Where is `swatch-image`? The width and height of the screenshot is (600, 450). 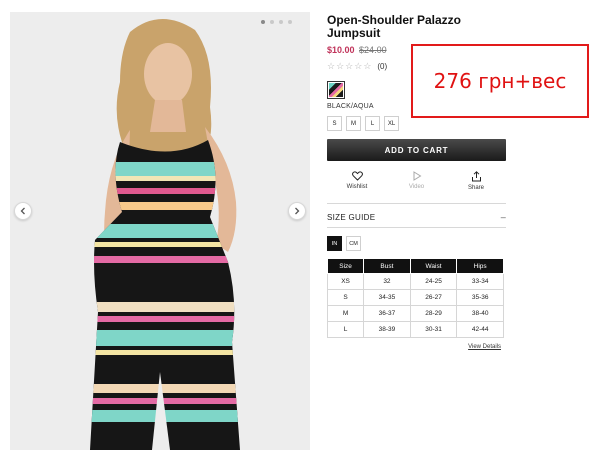
swatch-image is located at coordinates (336, 90).